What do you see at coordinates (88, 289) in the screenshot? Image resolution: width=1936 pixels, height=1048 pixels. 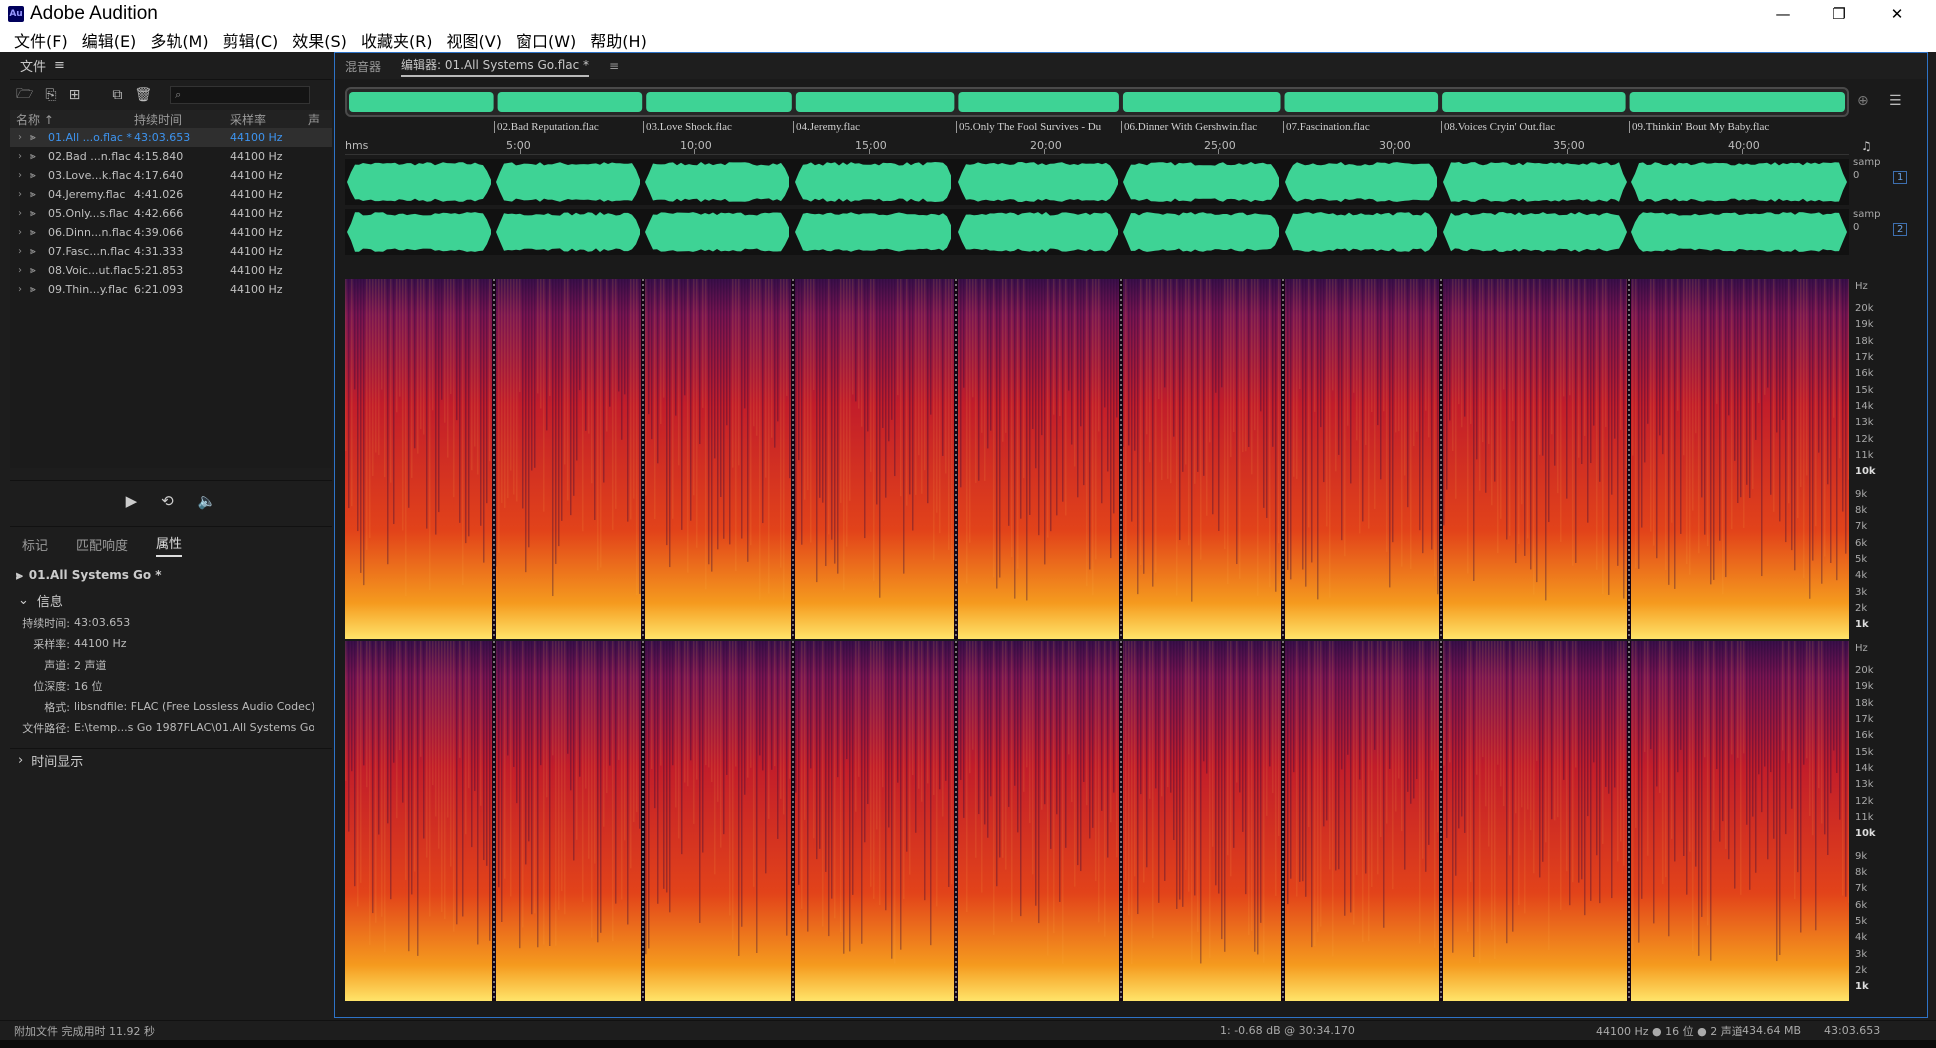 I see `file-name: 09.Thin...y.flac` at bounding box center [88, 289].